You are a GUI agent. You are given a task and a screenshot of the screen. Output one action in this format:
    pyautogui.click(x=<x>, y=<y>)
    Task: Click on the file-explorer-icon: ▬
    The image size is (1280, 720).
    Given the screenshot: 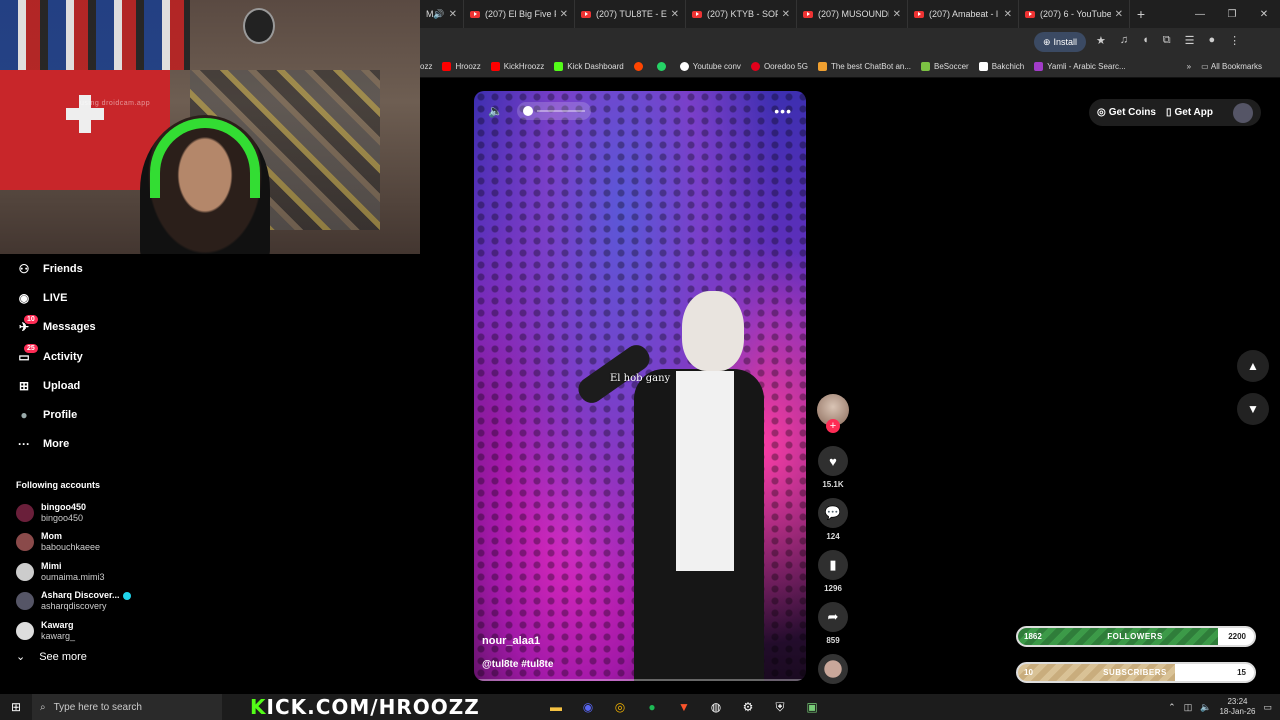 What is the action you would take?
    pyautogui.click(x=556, y=707)
    